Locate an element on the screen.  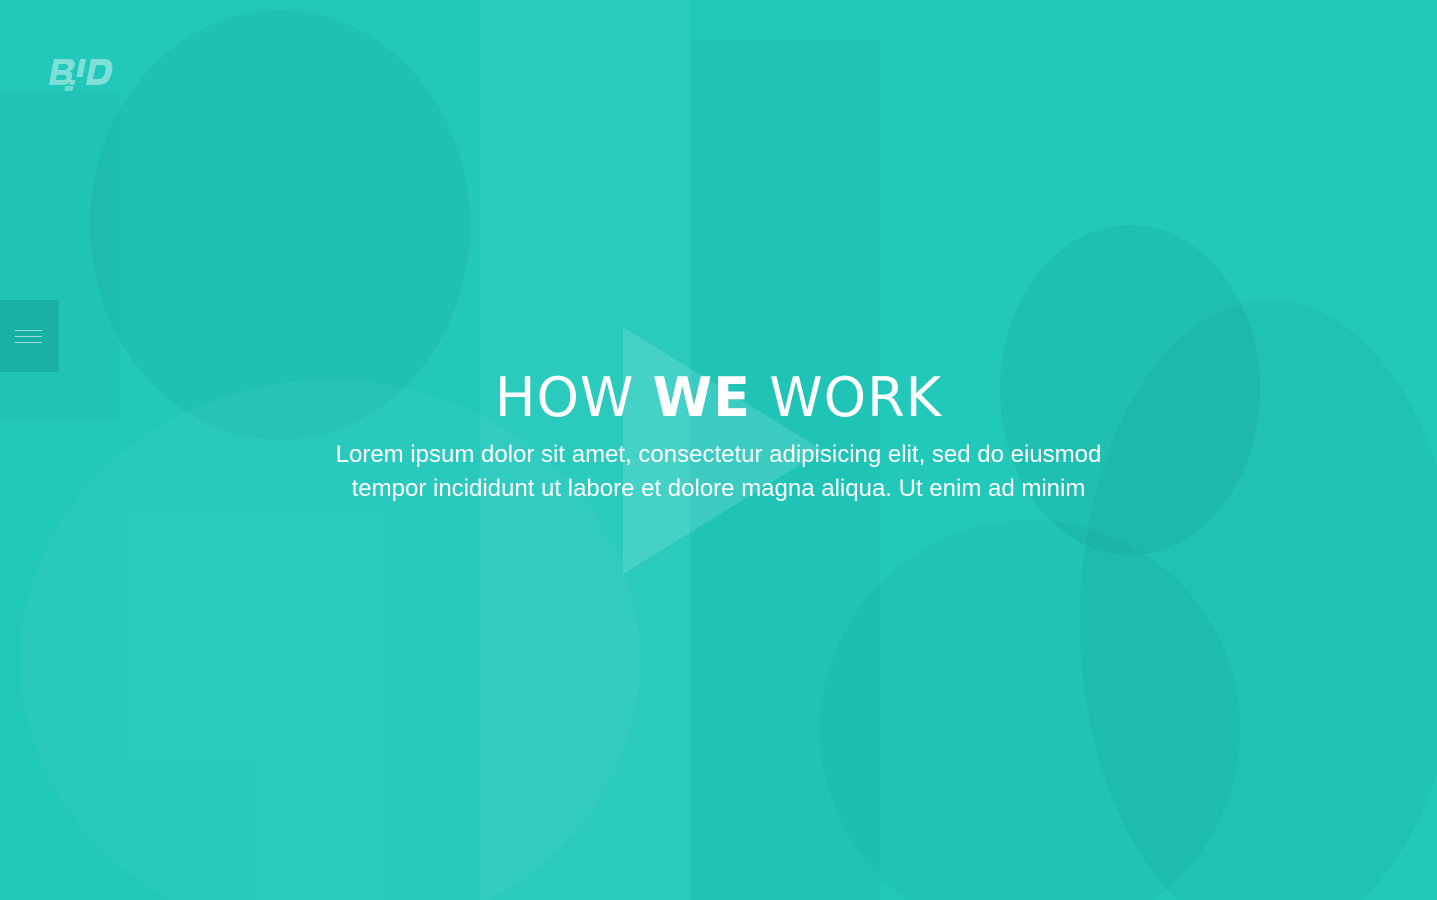
title-word-work: WORK is located at coordinates (856, 397).